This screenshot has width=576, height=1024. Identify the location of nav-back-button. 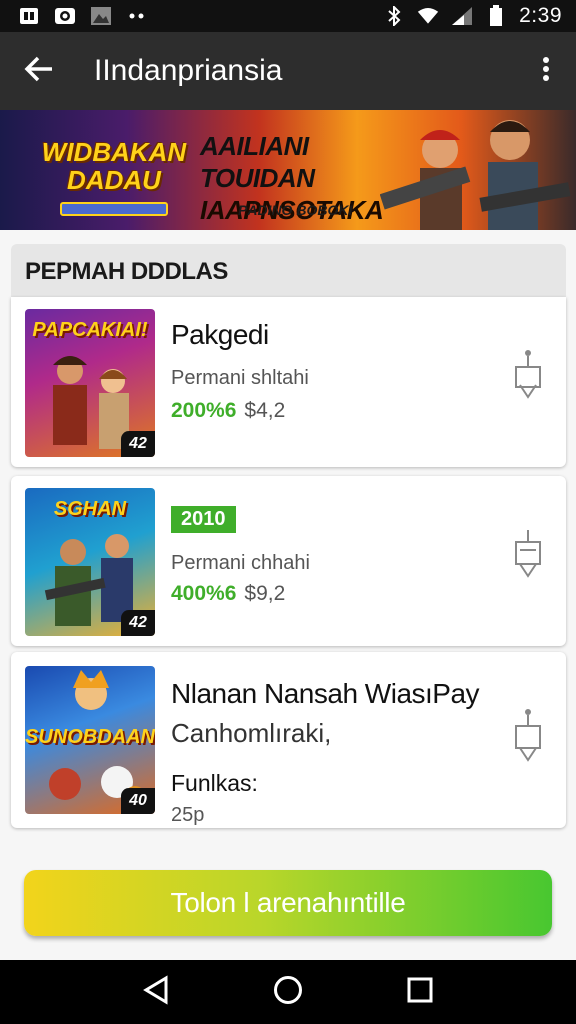
(156, 992).